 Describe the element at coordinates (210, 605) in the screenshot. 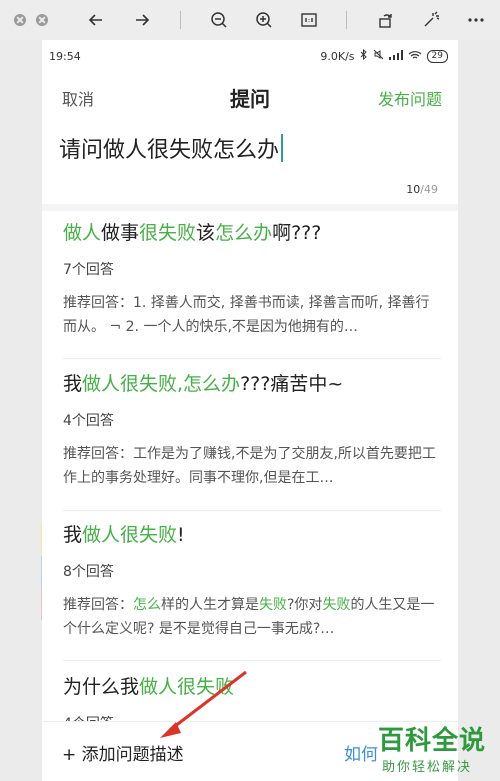

I see `text-segment: 样的人生才算是` at that location.